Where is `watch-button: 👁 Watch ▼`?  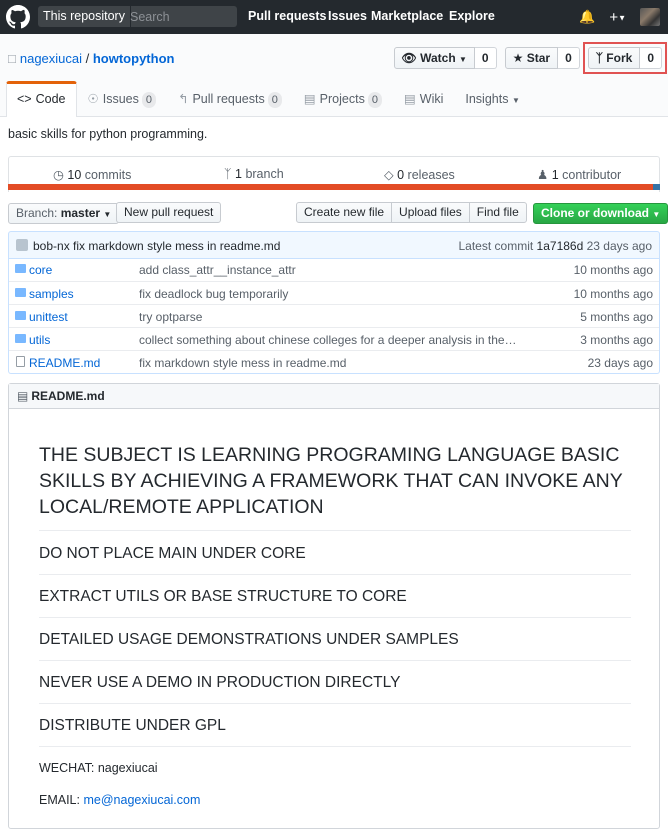 watch-button: 👁 Watch ▼ is located at coordinates (434, 58).